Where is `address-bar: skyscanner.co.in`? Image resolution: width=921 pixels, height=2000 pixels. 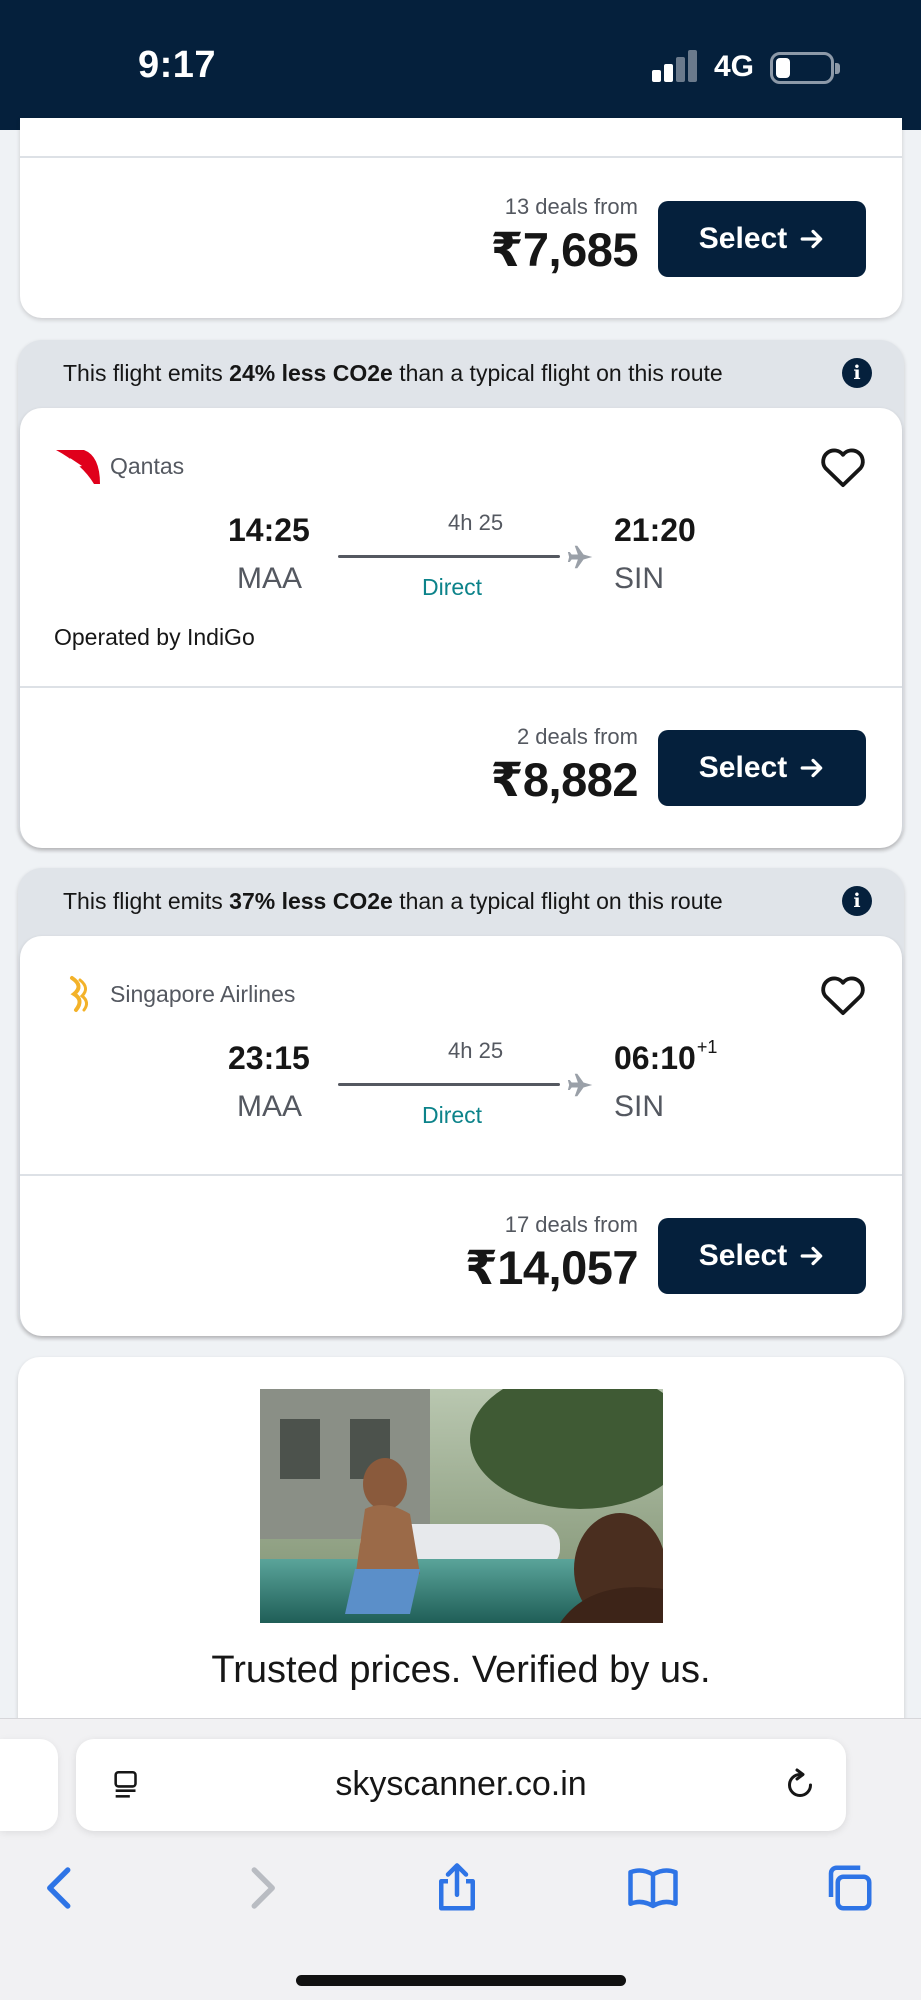
address-bar: skyscanner.co.in is located at coordinates (461, 1785).